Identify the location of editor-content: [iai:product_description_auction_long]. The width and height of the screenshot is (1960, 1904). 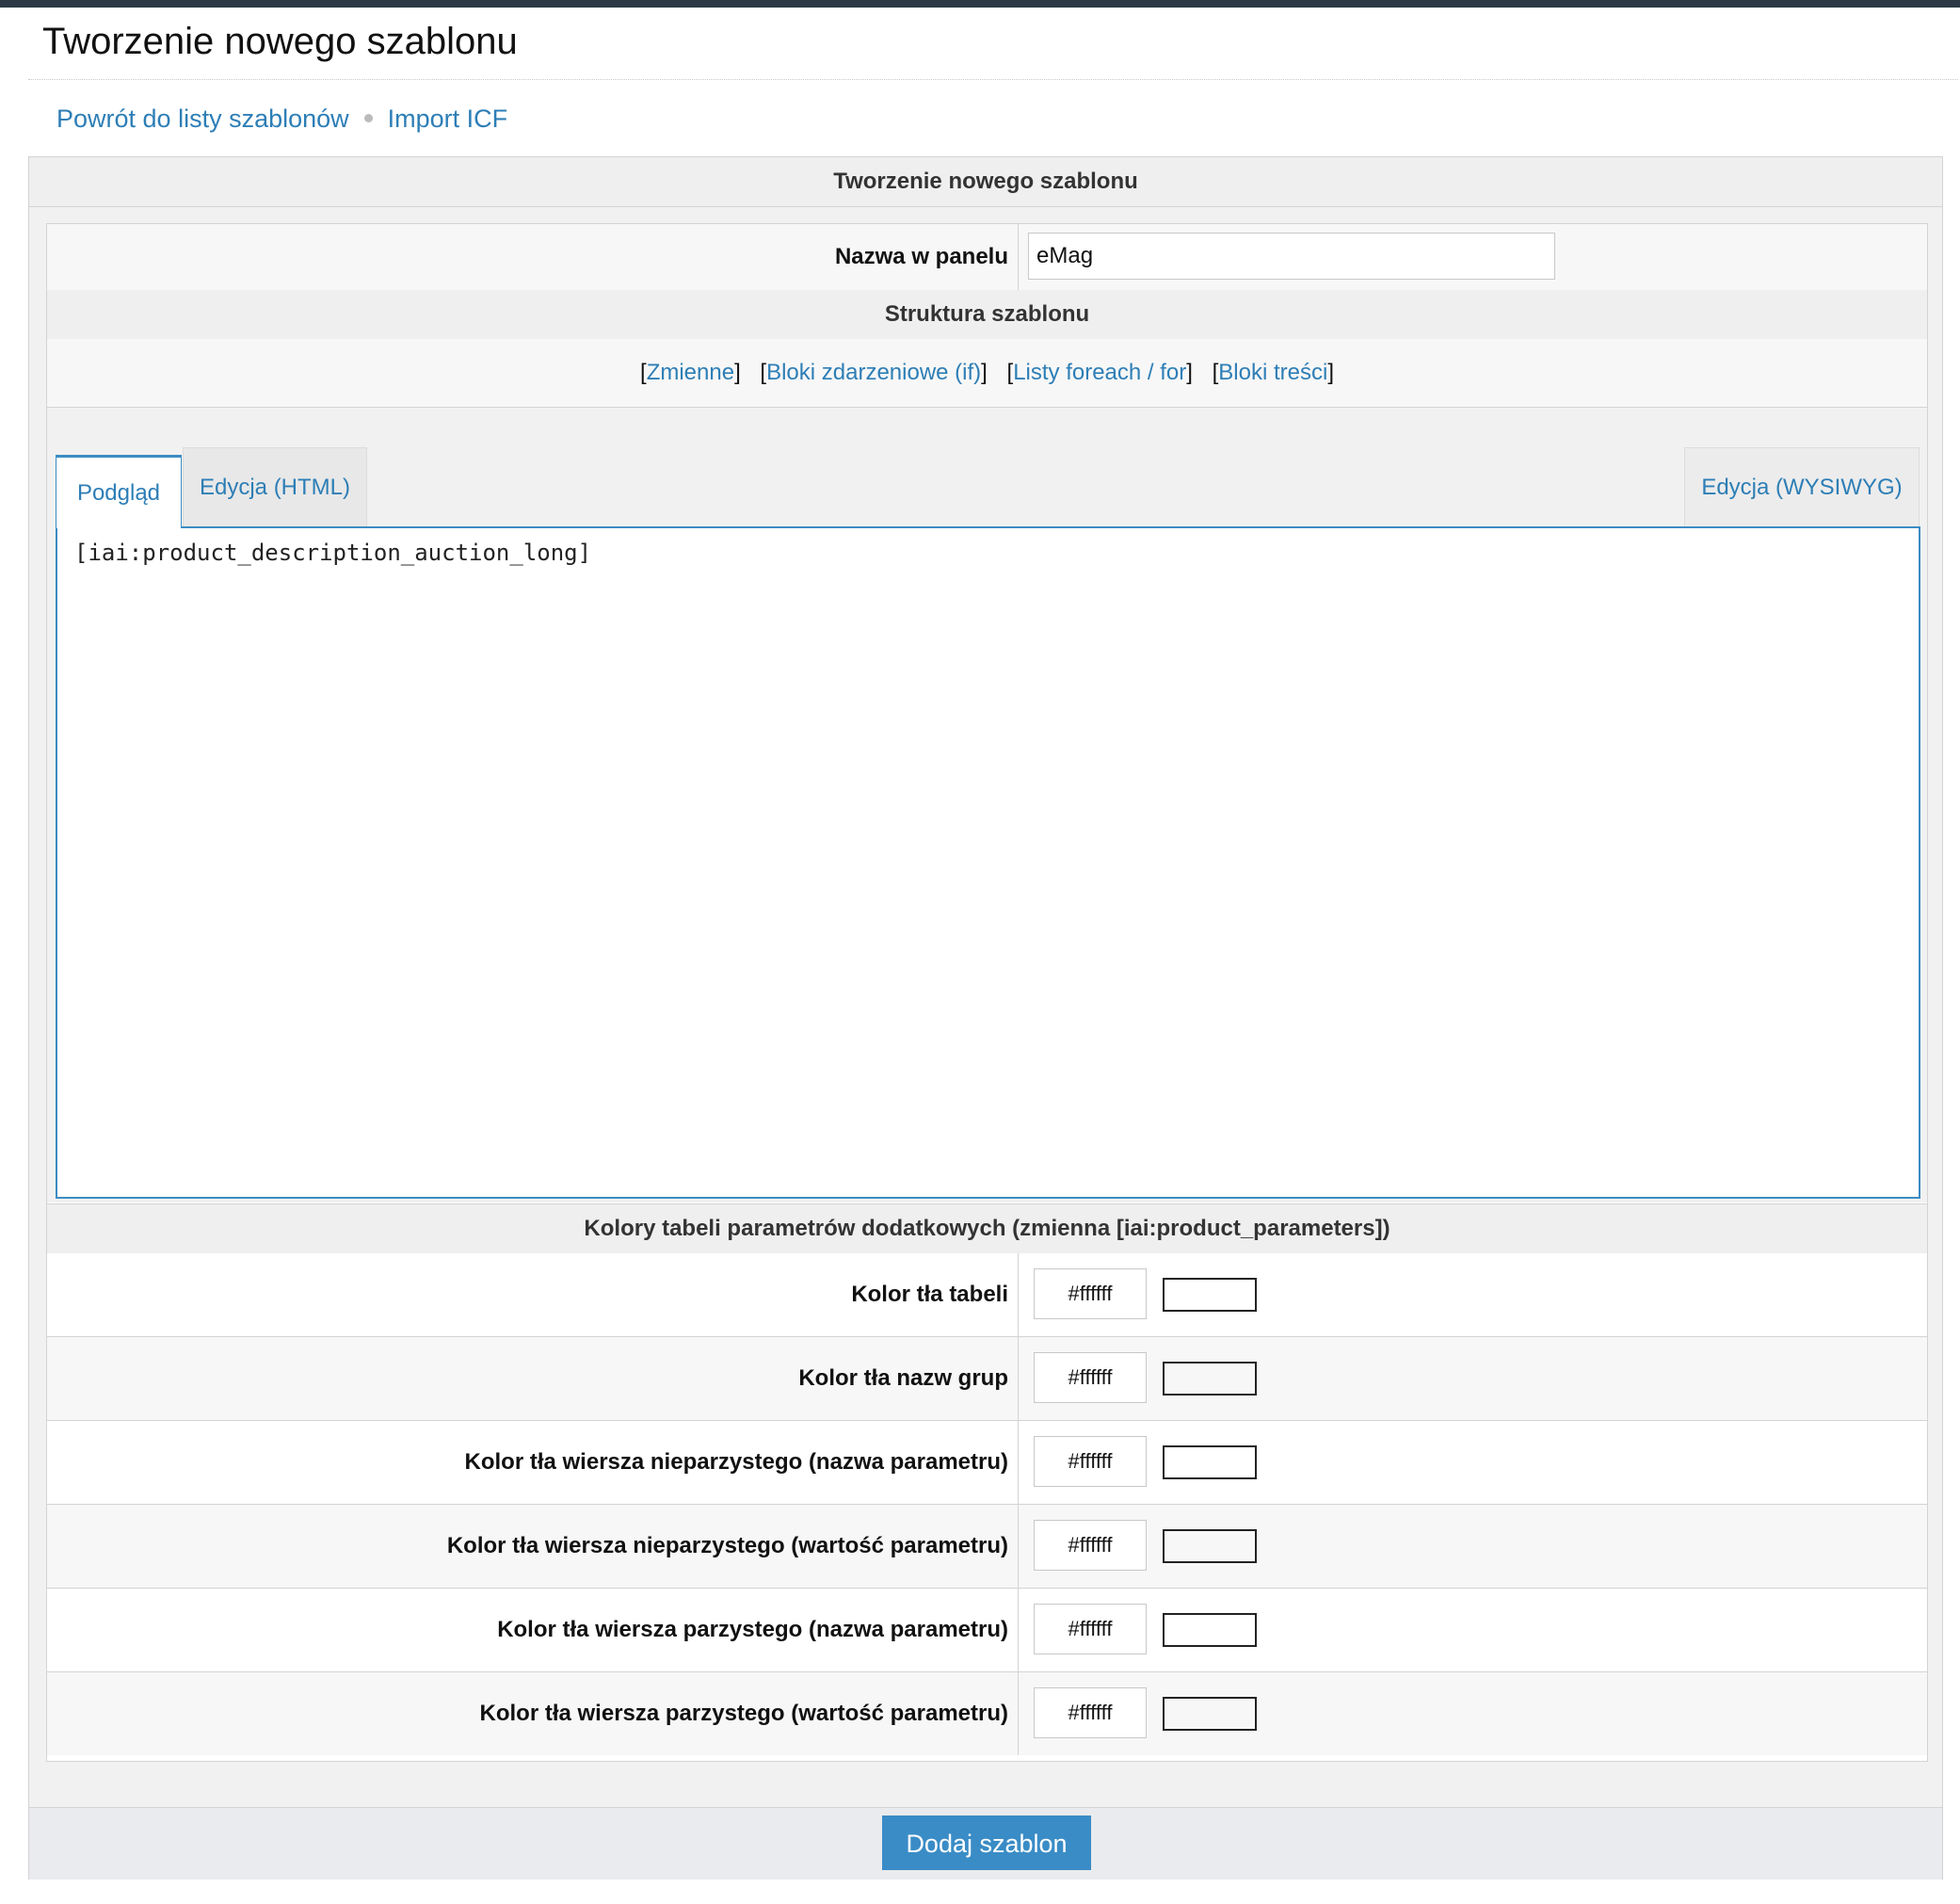
(333, 553).